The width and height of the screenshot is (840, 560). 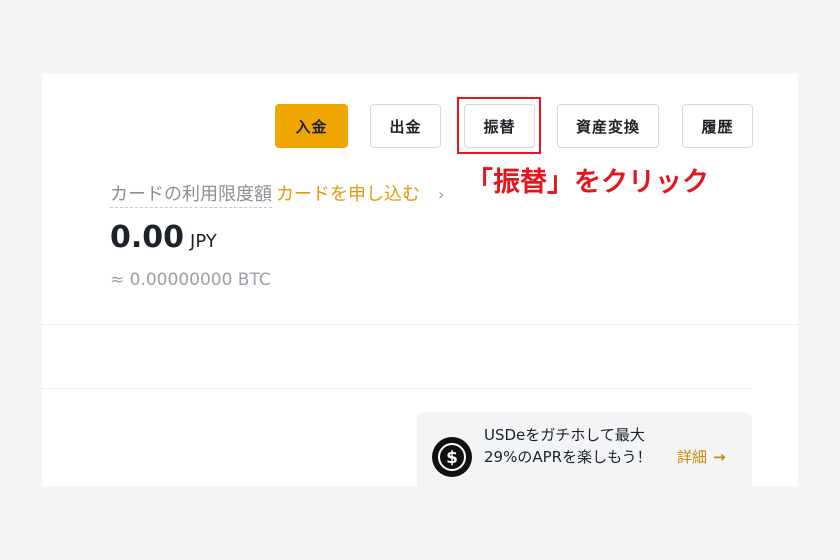 I want to click on card-limit-row: カードの利用限度額 カードを申し込む ›, so click(x=277, y=194).